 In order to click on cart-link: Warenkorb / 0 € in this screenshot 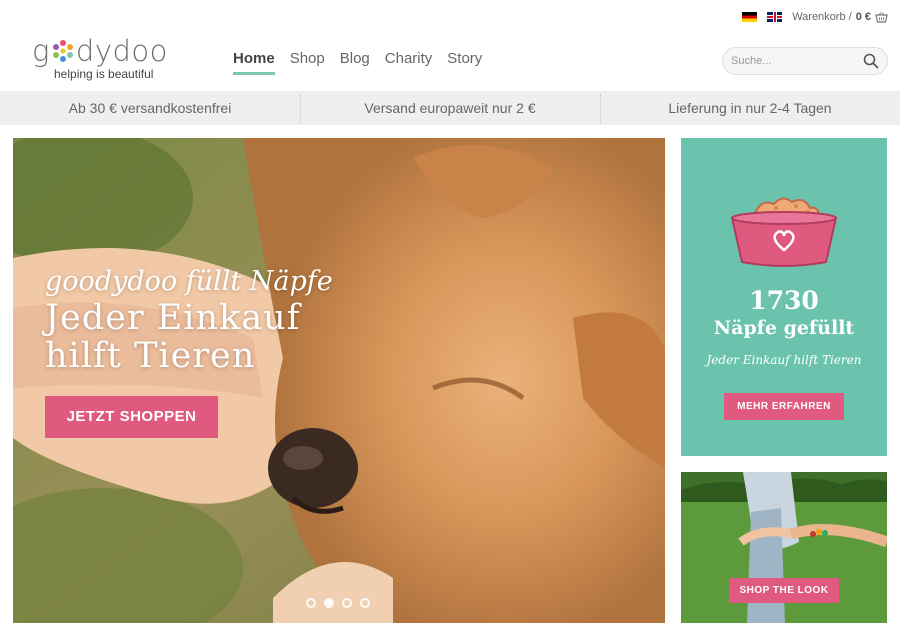, I will do `click(840, 17)`.